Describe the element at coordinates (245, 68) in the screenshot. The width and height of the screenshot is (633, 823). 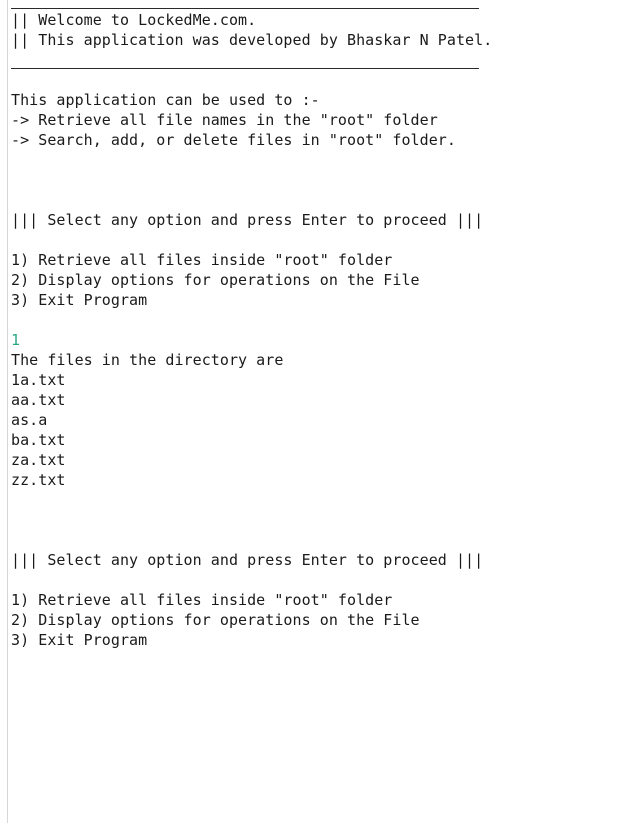
I see `header-bottom-rule` at that location.